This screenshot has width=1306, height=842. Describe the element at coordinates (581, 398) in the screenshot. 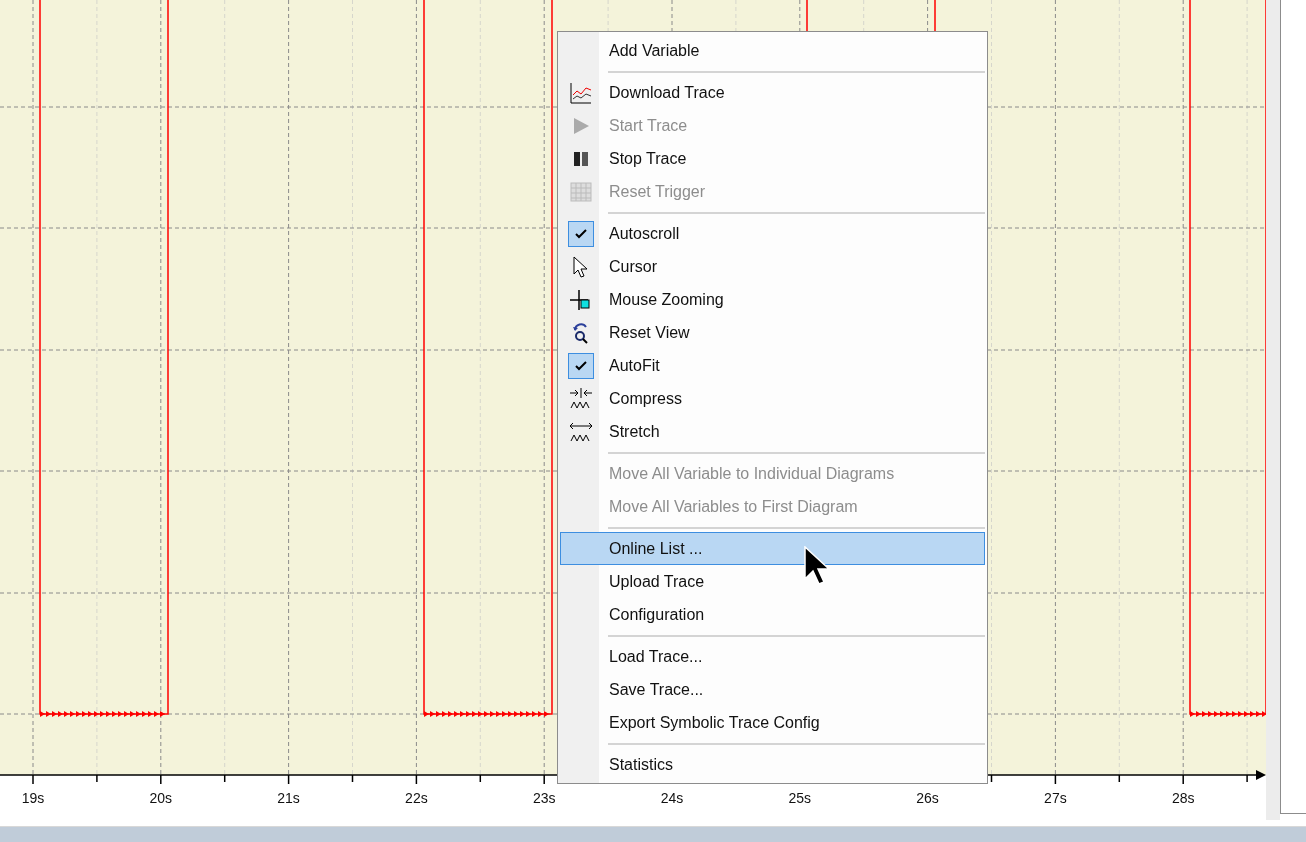

I see `compress-icon` at that location.